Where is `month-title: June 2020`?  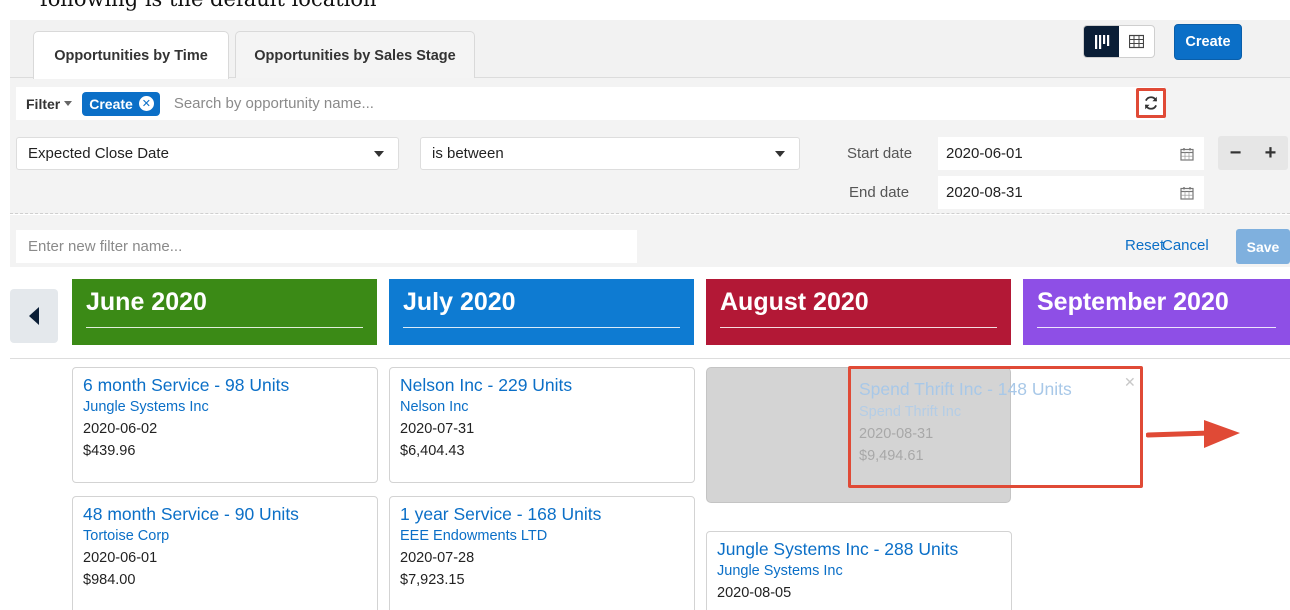
month-title: June 2020 is located at coordinates (146, 302).